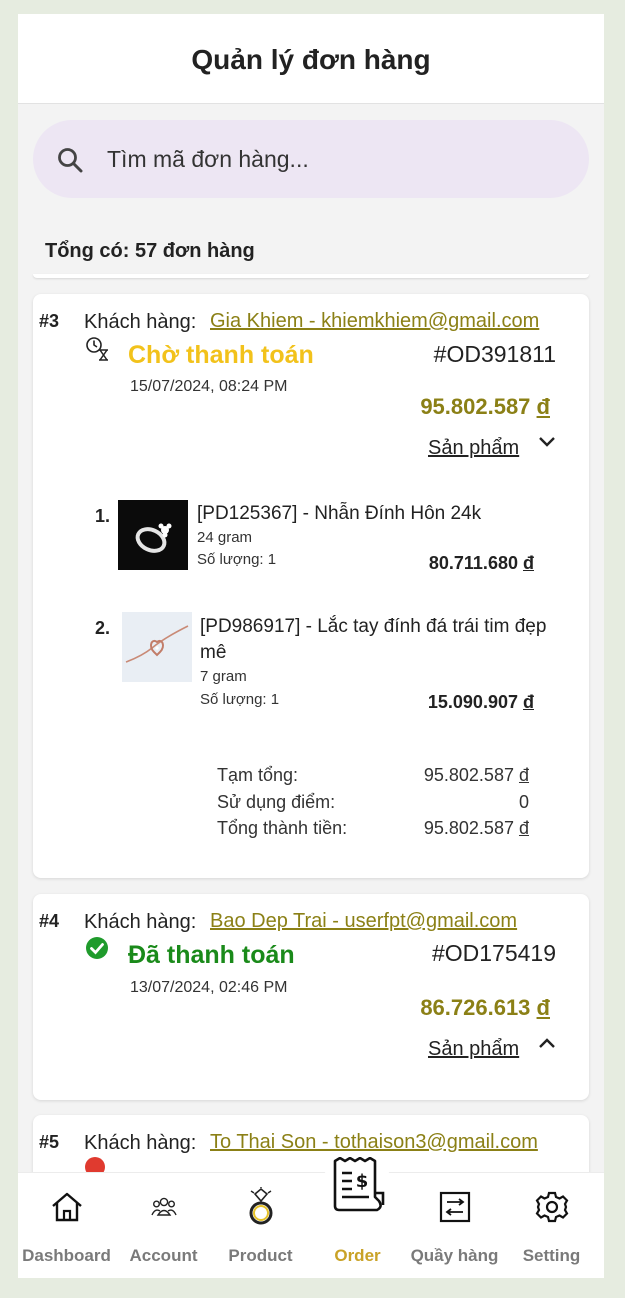 The height and width of the screenshot is (1298, 625). I want to click on page-title: Quản lý đơn hàng, so click(311, 59).